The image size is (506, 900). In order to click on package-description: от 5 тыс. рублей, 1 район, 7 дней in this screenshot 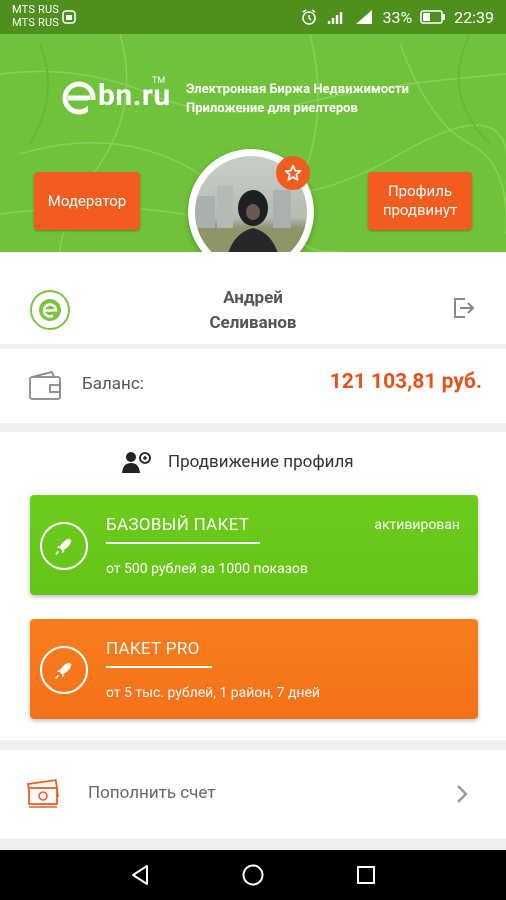, I will do `click(213, 693)`.